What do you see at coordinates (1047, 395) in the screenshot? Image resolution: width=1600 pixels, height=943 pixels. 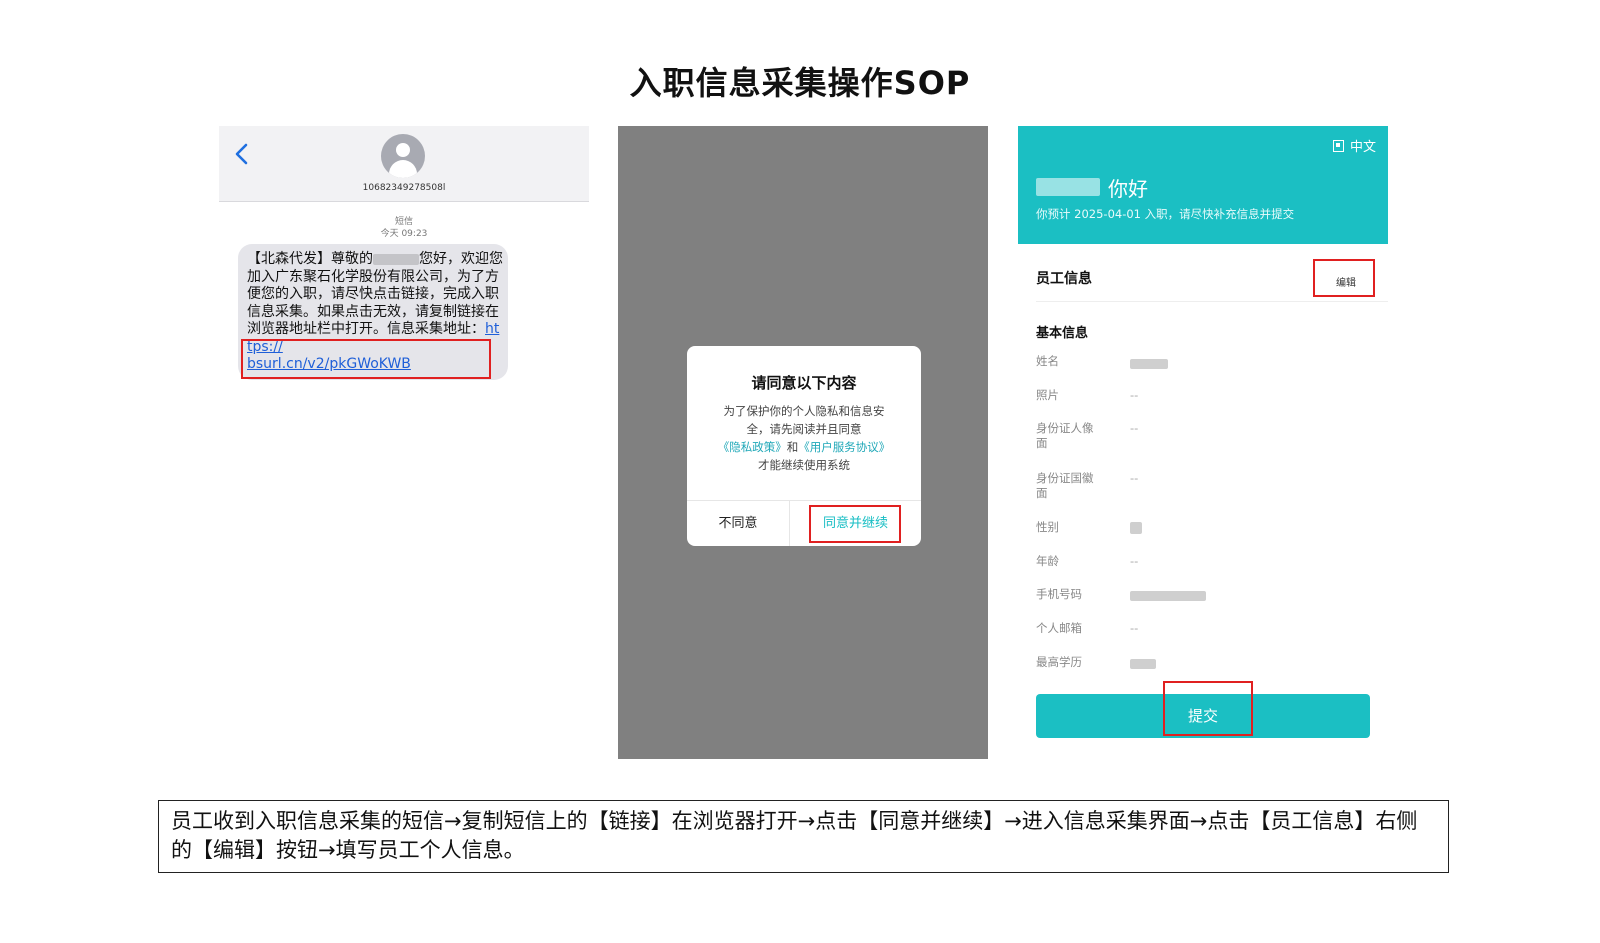 I see `field-label-photo: 照片` at bounding box center [1047, 395].